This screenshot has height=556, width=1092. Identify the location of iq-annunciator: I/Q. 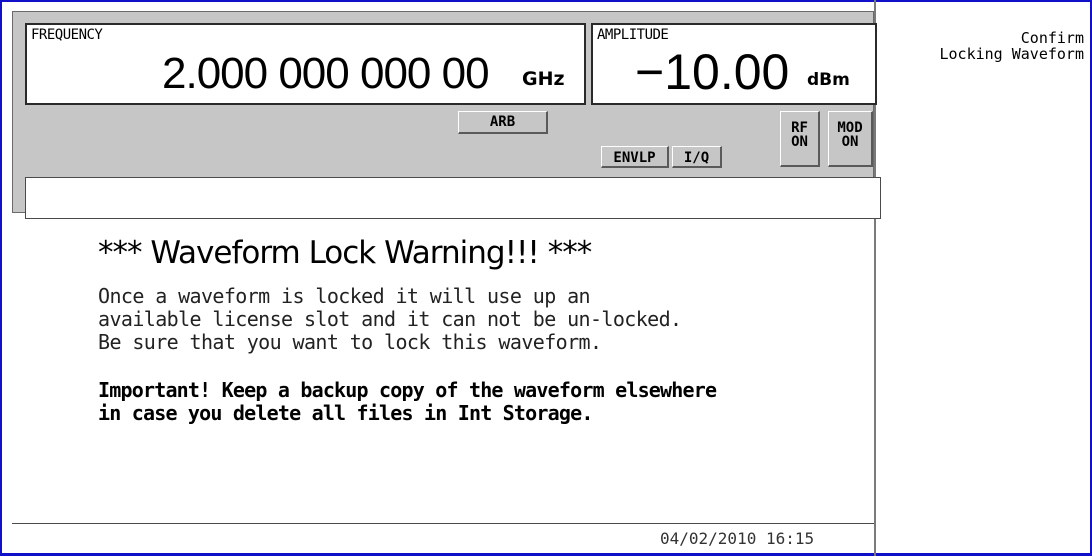
(697, 157).